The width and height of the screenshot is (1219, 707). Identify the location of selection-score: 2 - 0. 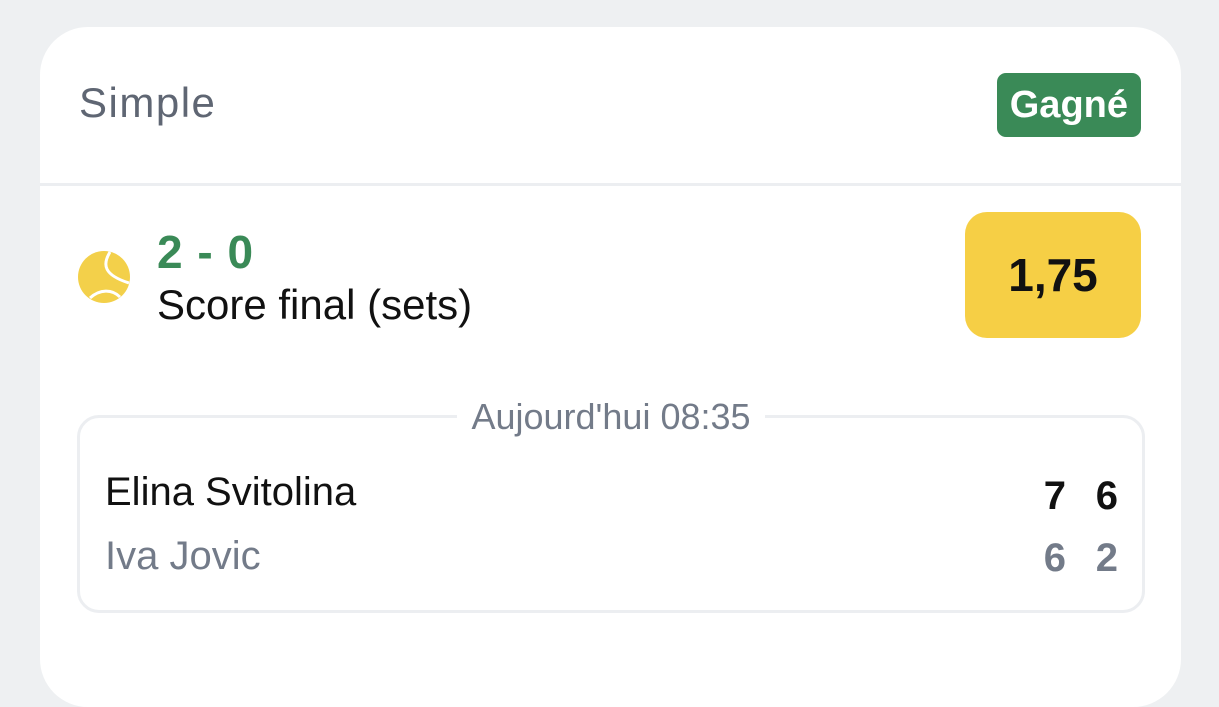
(206, 252).